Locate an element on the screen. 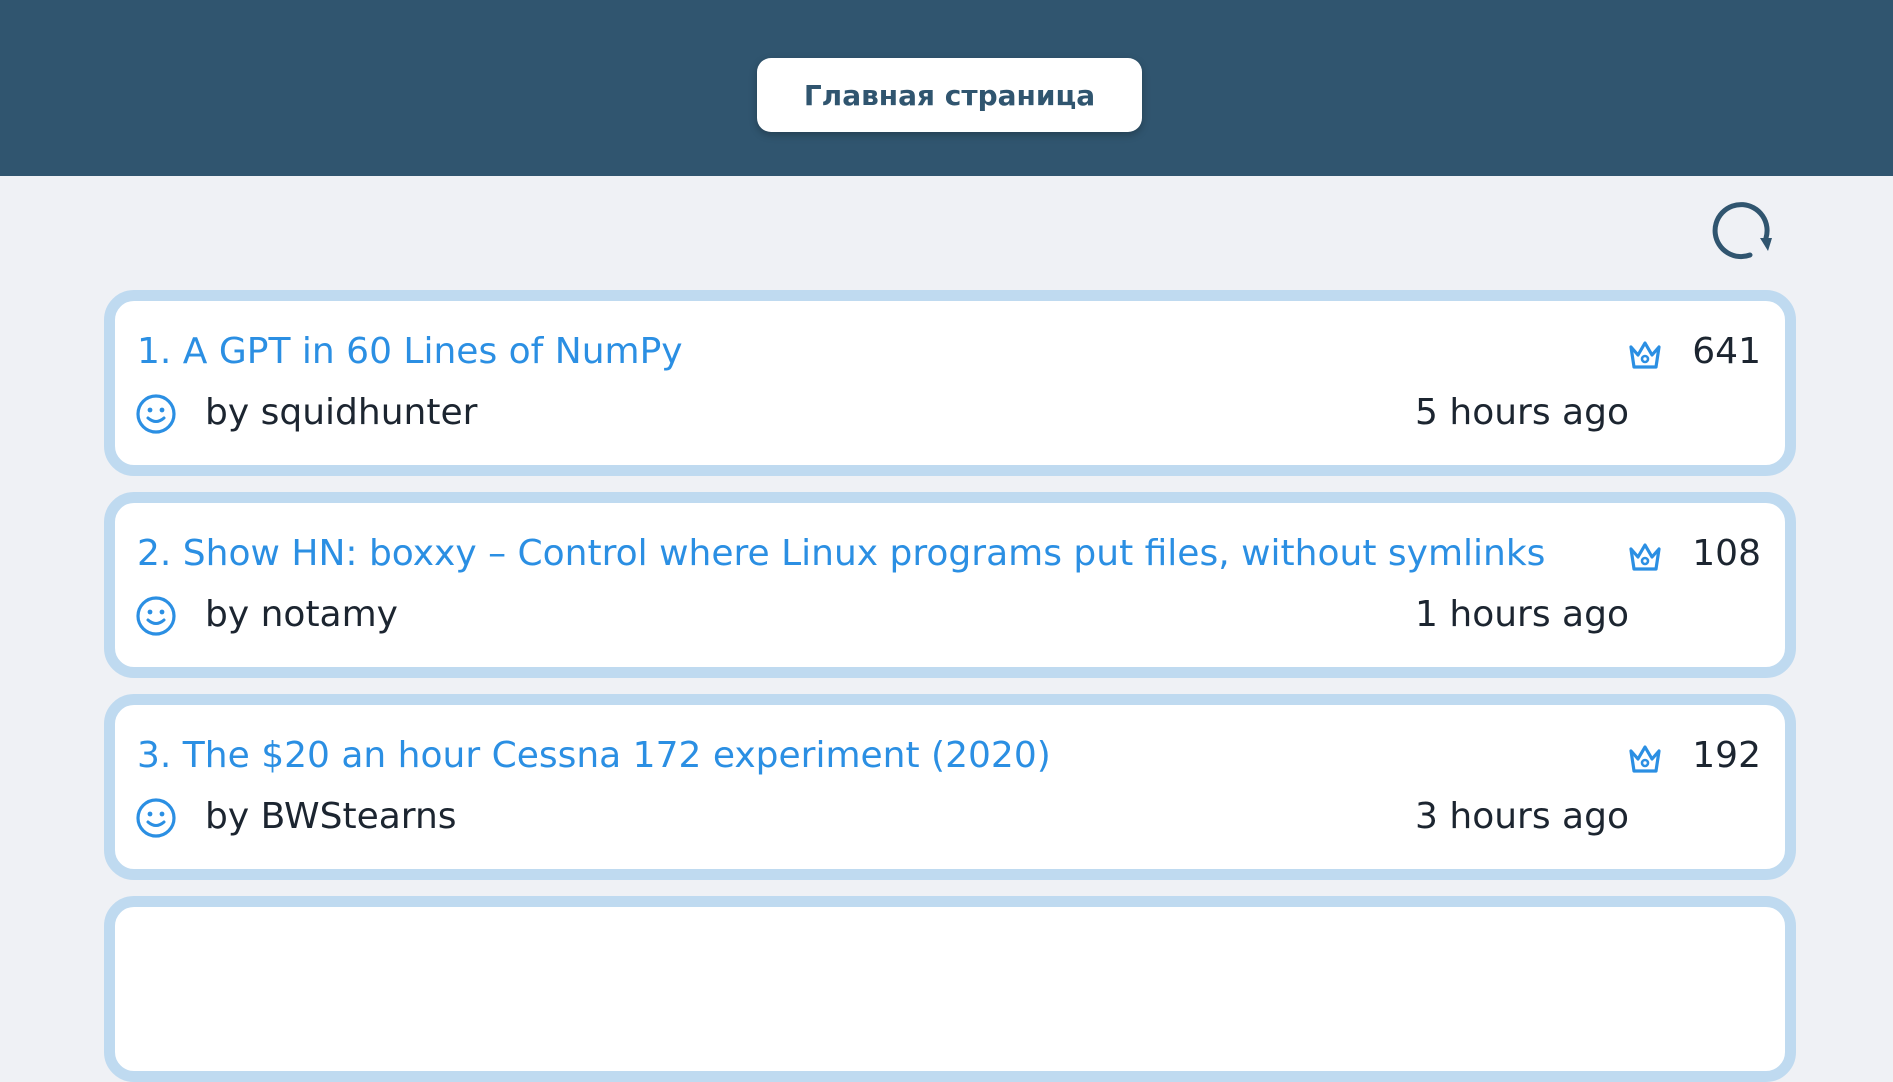 This screenshot has height=1082, width=1893. story-score: 108 is located at coordinates (1726, 553).